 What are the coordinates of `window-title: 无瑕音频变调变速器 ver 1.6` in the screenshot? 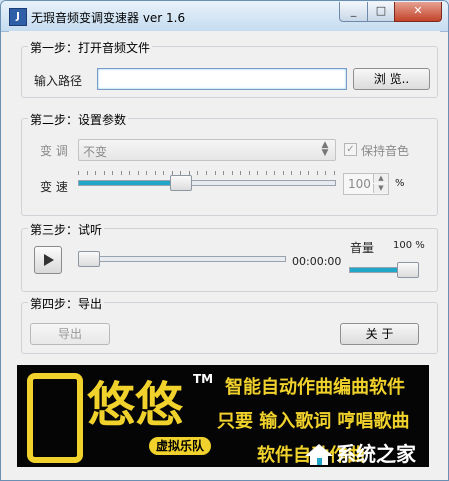 It's located at (108, 18).